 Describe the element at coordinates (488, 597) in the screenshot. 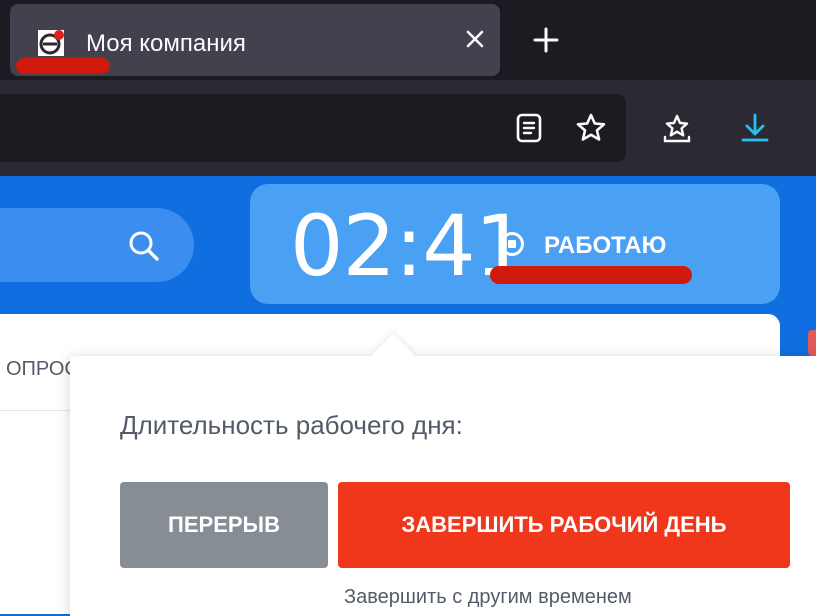

I see `finish-other-time-link: Завершить с другим временем` at that location.